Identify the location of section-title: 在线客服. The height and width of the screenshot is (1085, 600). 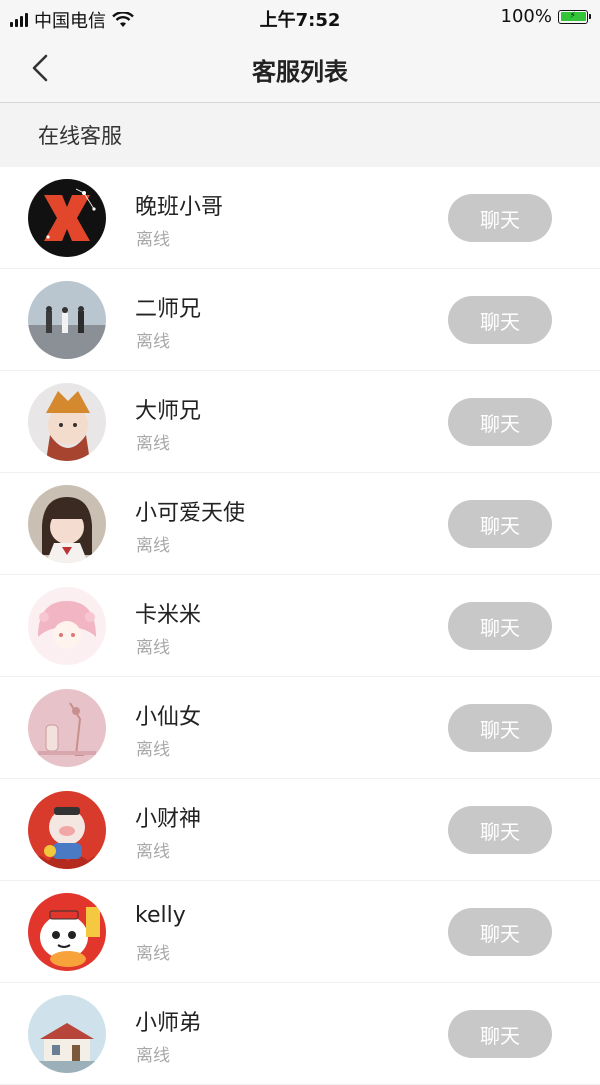
(80, 136).